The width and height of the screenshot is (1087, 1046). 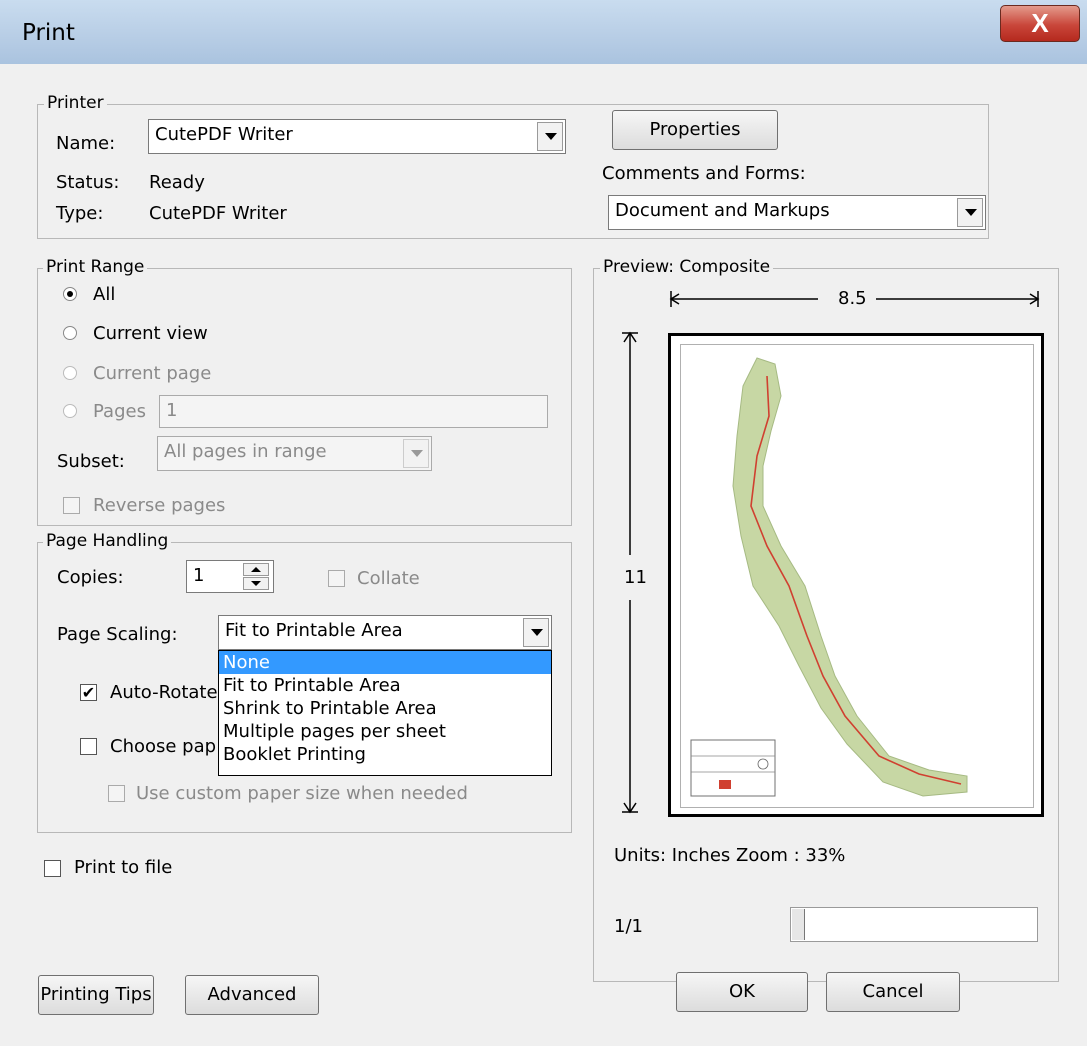 I want to click on increment-icon, so click(x=256, y=569).